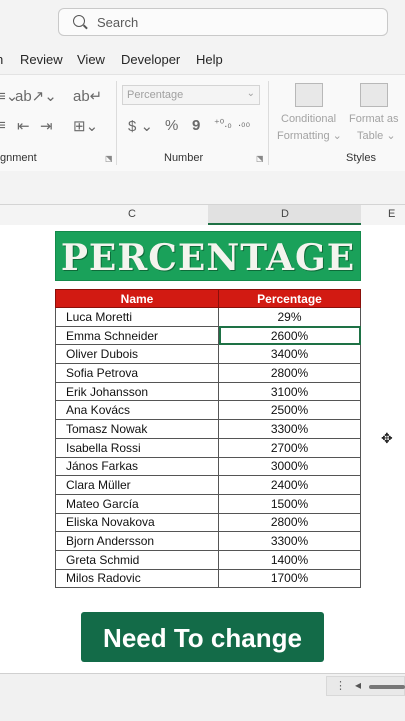 The height and width of the screenshot is (721, 405). What do you see at coordinates (223, 123) in the screenshot?
I see `increase-decimal-icon: ⁺⁰.₀` at bounding box center [223, 123].